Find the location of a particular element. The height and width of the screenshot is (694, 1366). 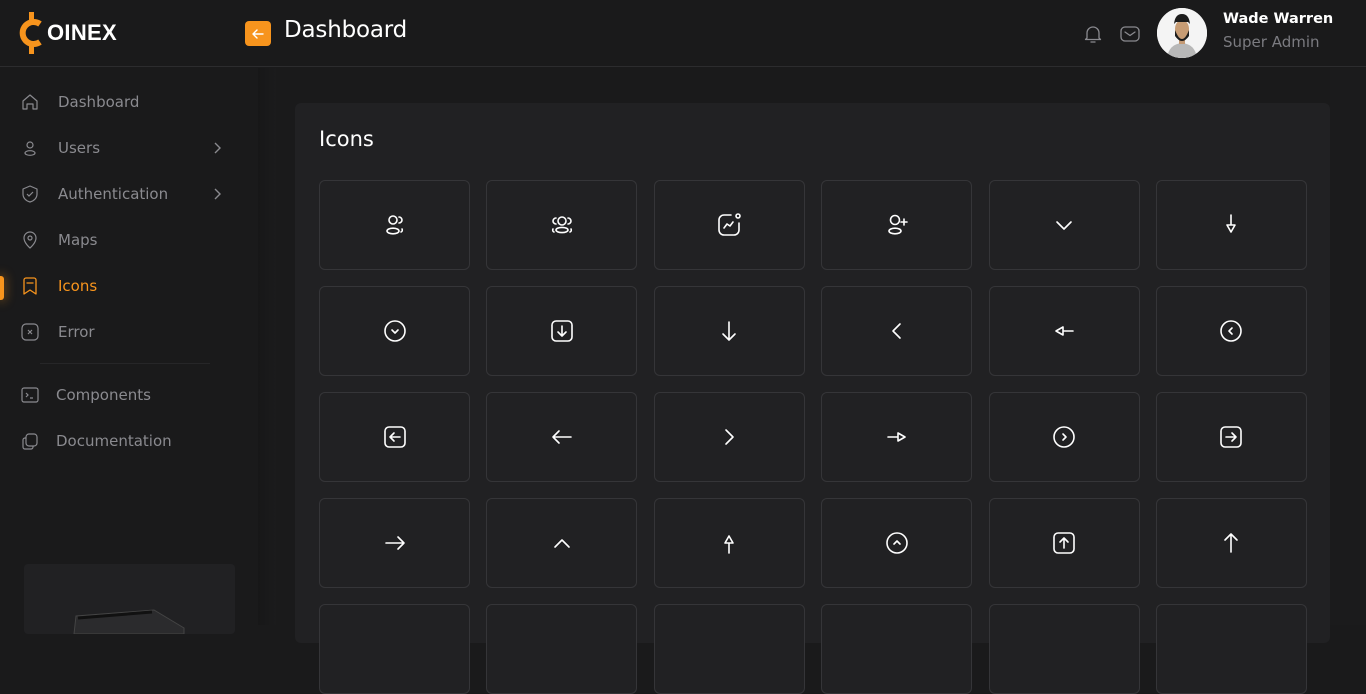

arrow-up-icon is located at coordinates (1231, 543).